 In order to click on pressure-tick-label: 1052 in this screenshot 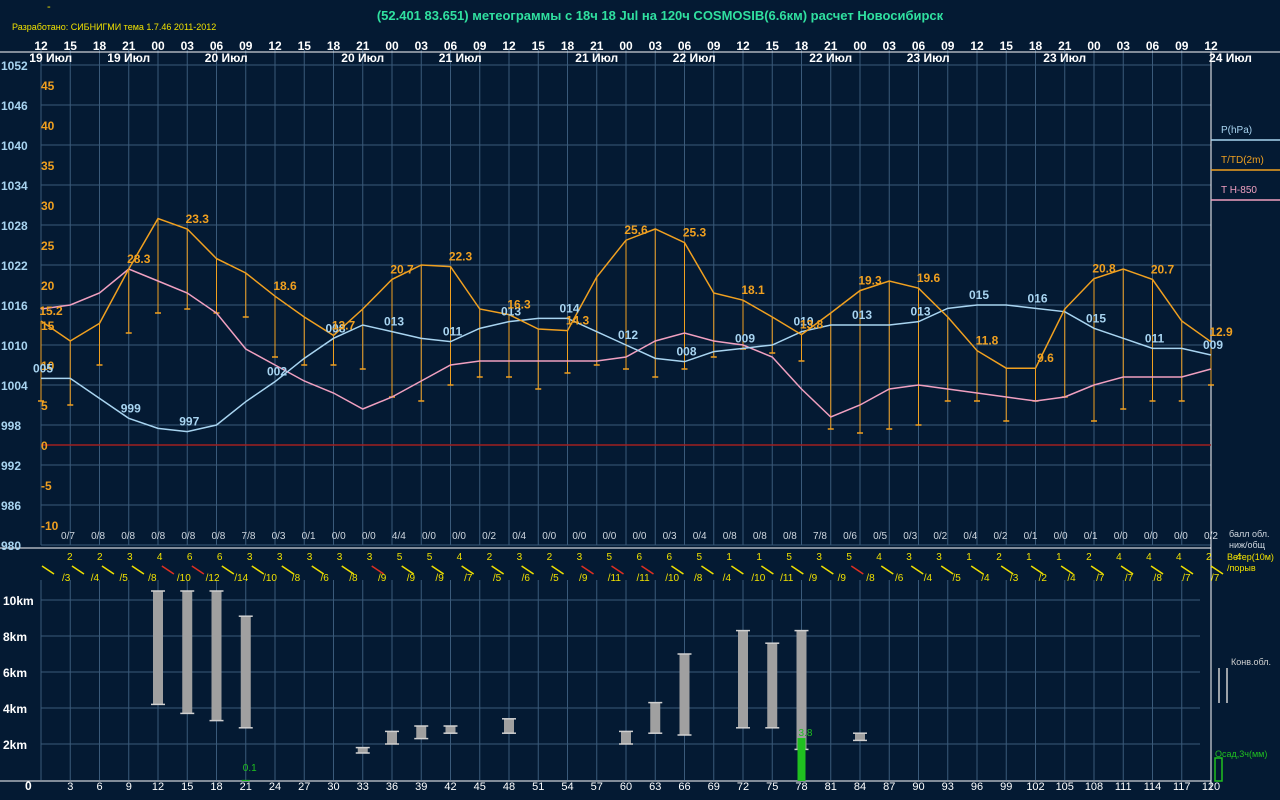, I will do `click(14, 66)`.